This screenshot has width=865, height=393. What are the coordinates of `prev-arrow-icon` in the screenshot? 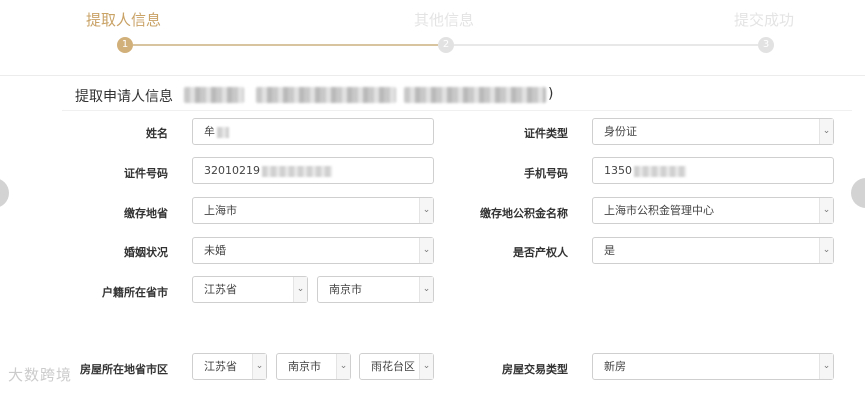 It's located at (4, 193).